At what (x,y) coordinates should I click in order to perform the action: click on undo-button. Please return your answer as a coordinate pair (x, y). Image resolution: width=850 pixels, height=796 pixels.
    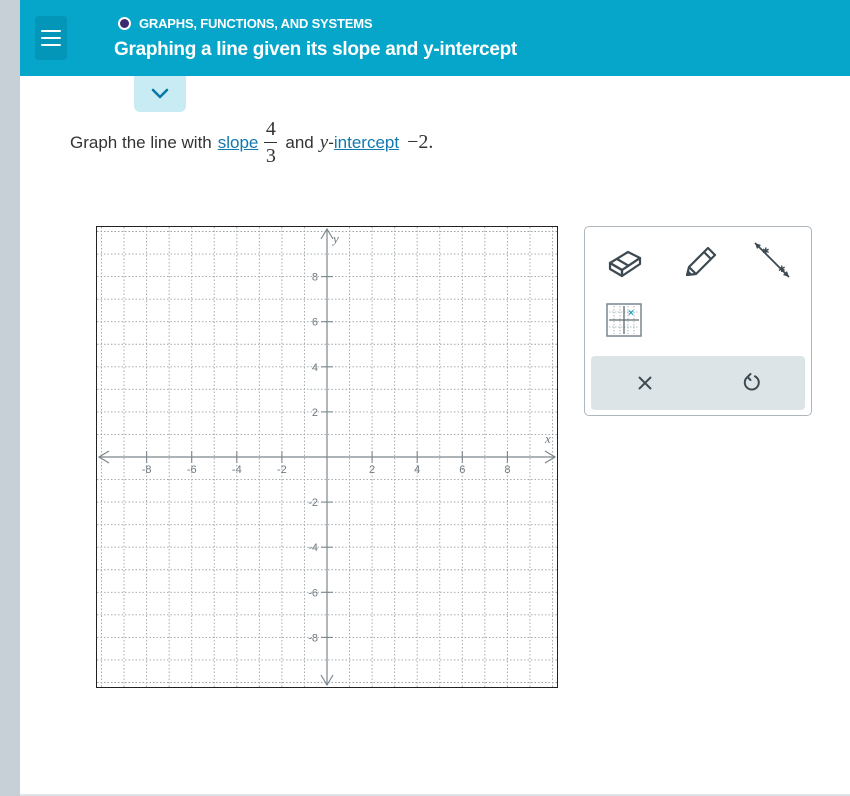
    Looking at the image, I should click on (751, 383).